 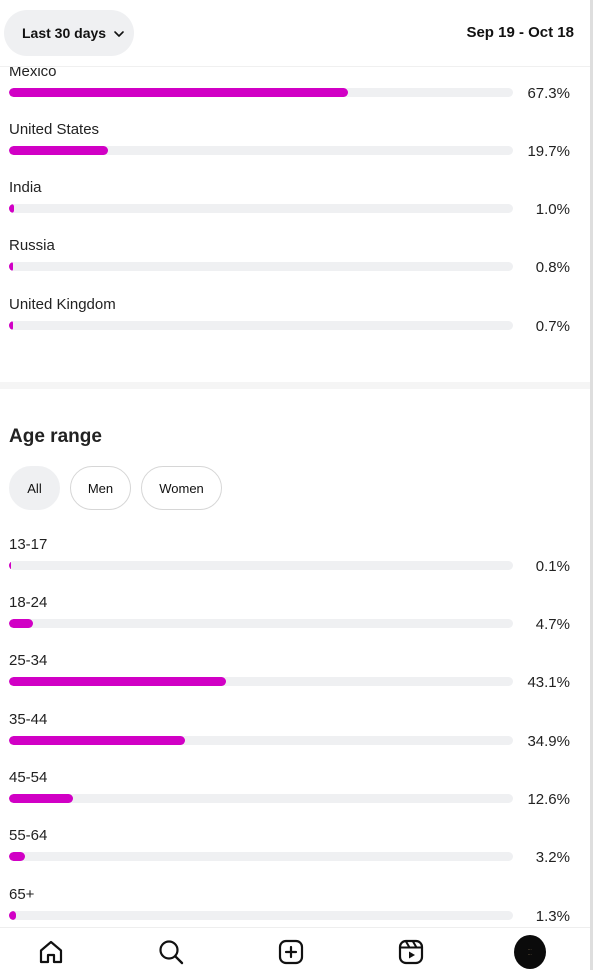 I want to click on country-row: United States 19.7%, so click(x=295, y=150).